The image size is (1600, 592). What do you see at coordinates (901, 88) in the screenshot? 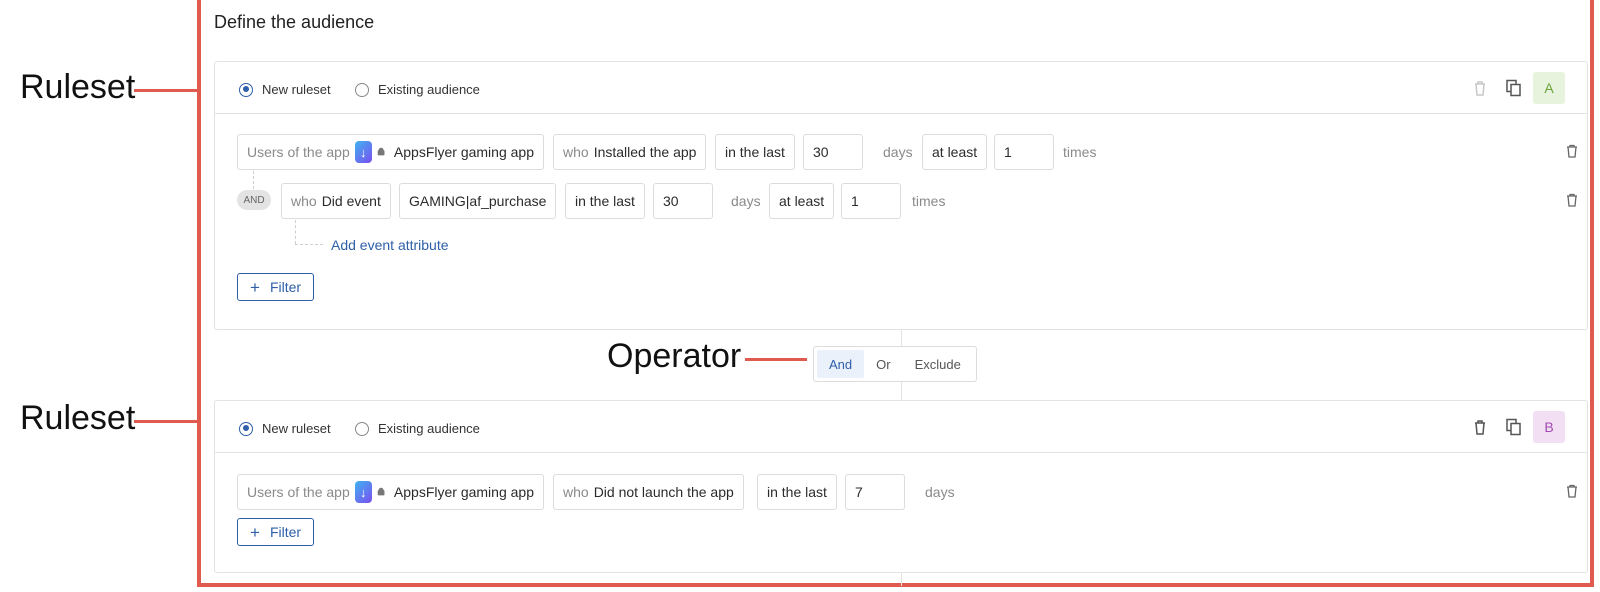
I see `ruleset-header: New ruleset Existing audience A` at bounding box center [901, 88].